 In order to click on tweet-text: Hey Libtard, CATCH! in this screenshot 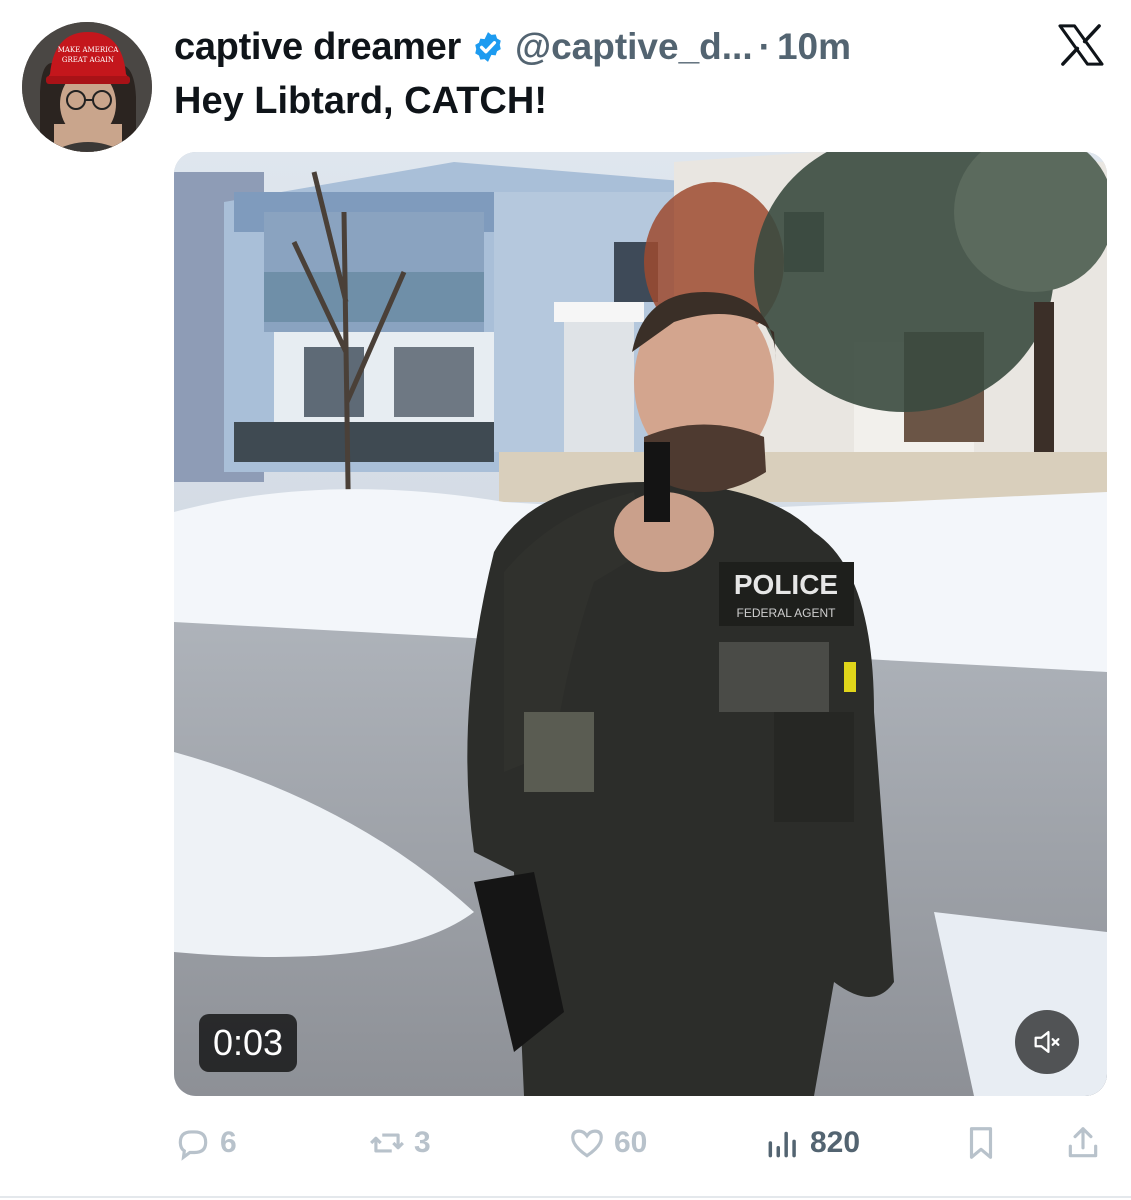, I will do `click(360, 101)`.